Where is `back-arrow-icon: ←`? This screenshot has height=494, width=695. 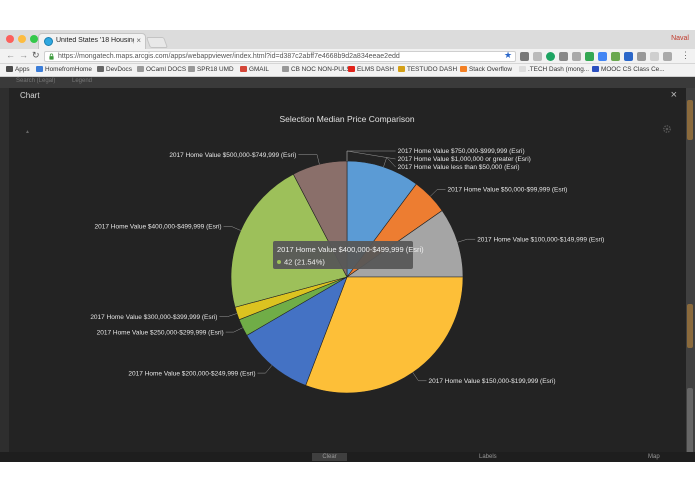
back-arrow-icon: ← is located at coordinates (10, 55).